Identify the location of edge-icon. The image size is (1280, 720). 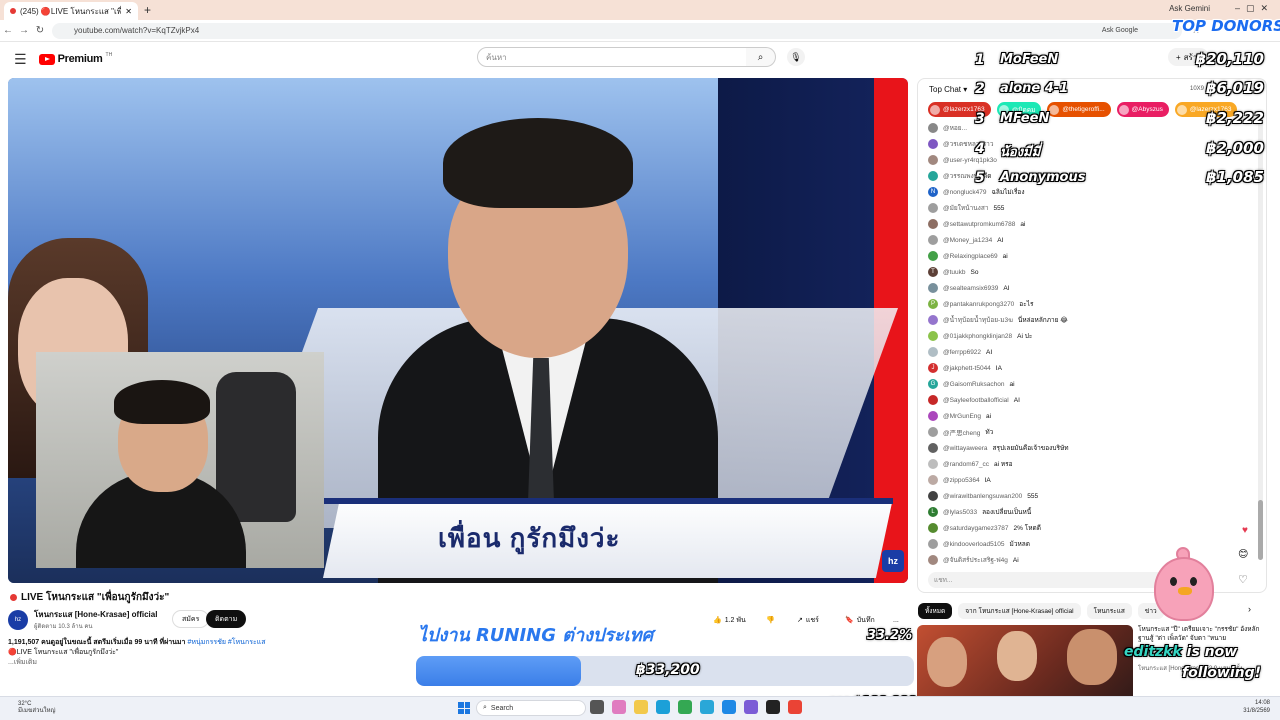
(663, 707).